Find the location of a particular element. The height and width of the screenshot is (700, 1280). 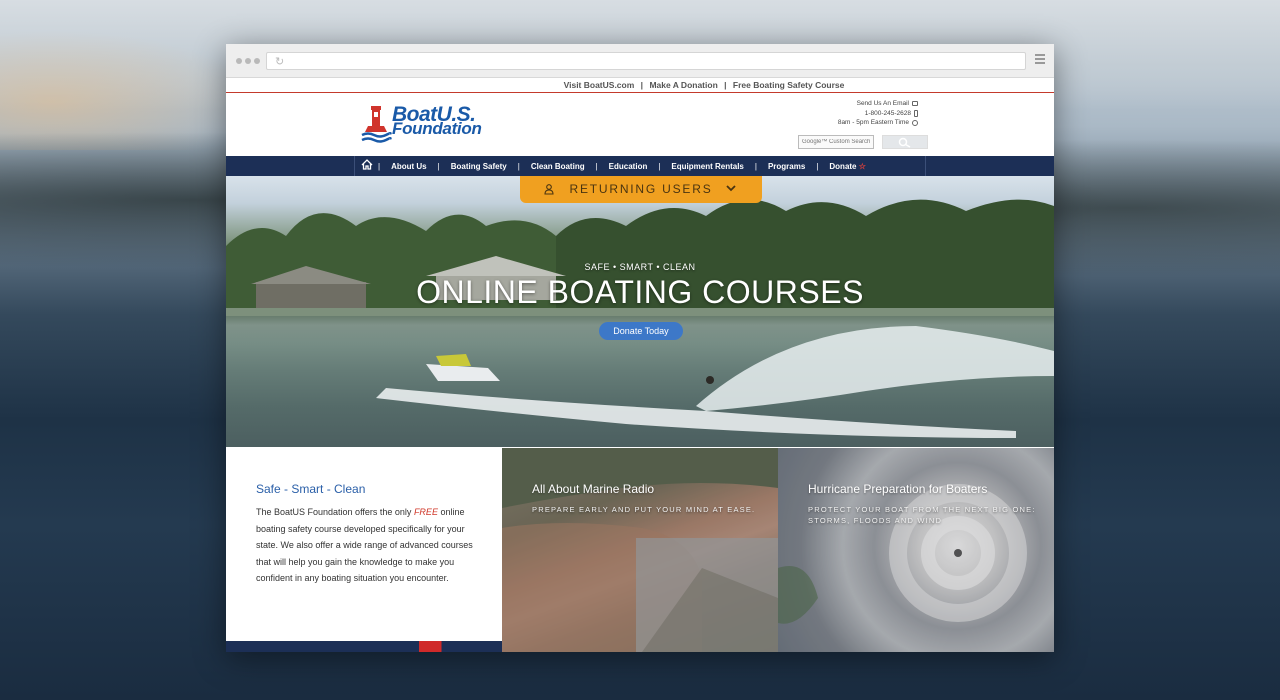

phone-contact: 1-800-245-2628 is located at coordinates (878, 114).